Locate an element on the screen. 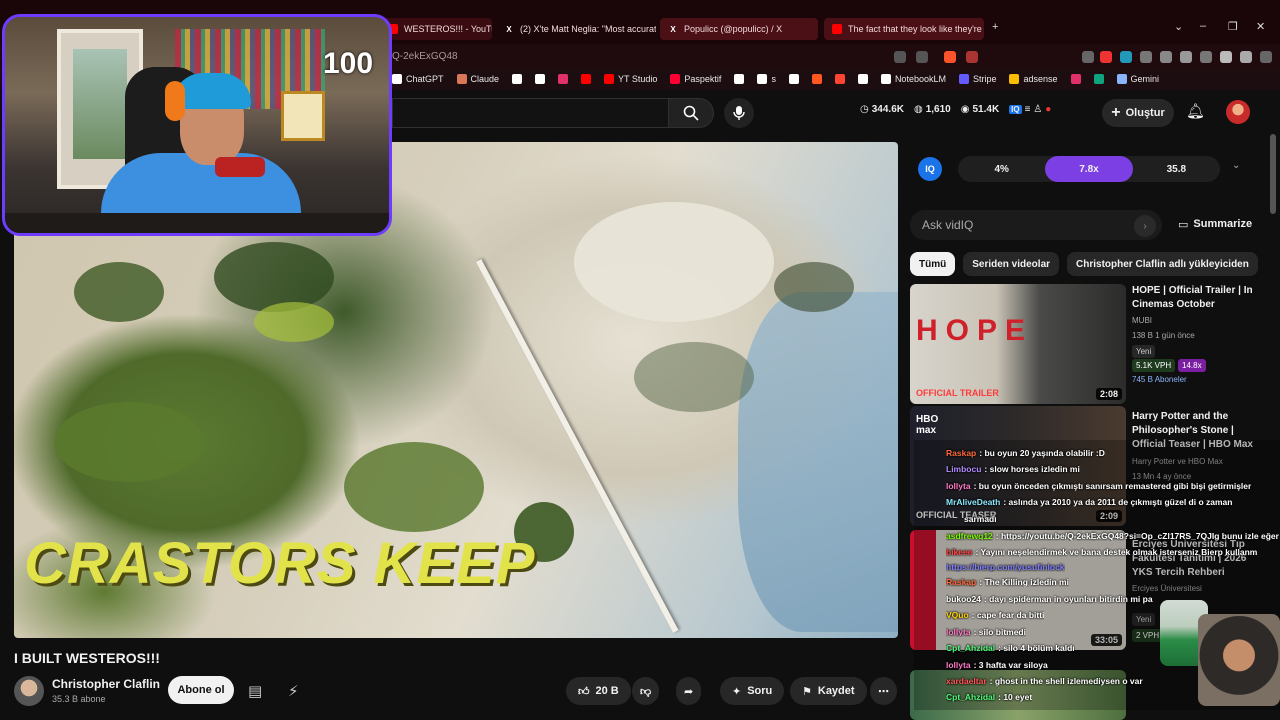  notifications-bell-icon: 🔔︎ is located at coordinates (1195, 111).